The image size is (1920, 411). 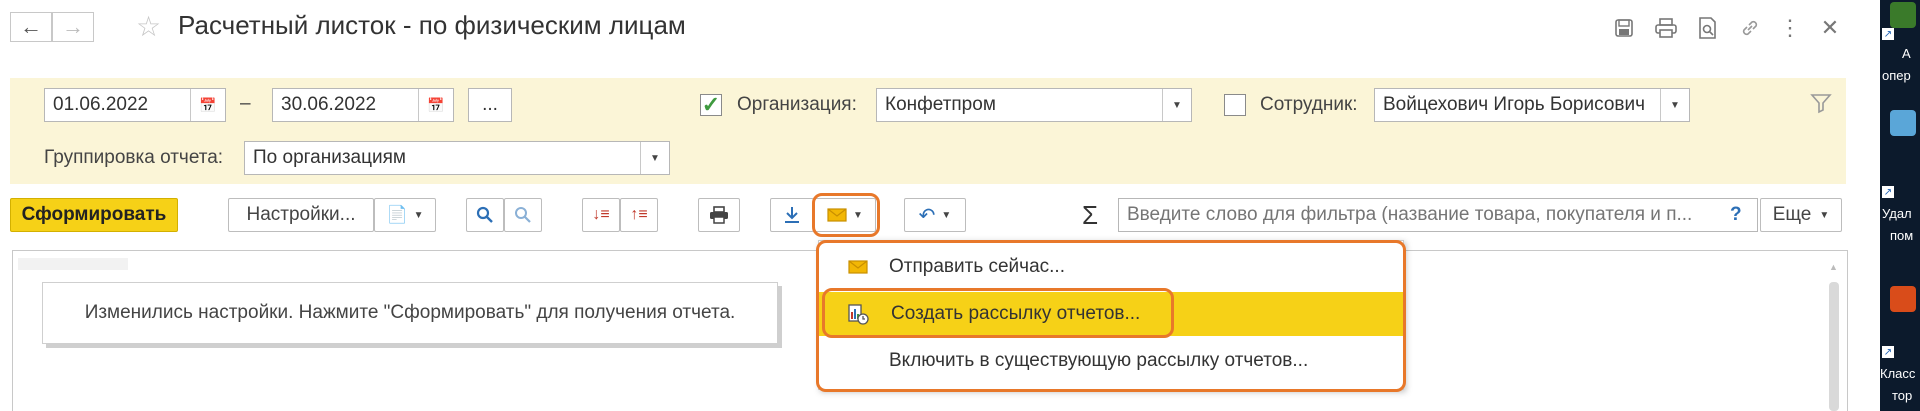 I want to click on more-button: Еще ▼, so click(x=1801, y=215).